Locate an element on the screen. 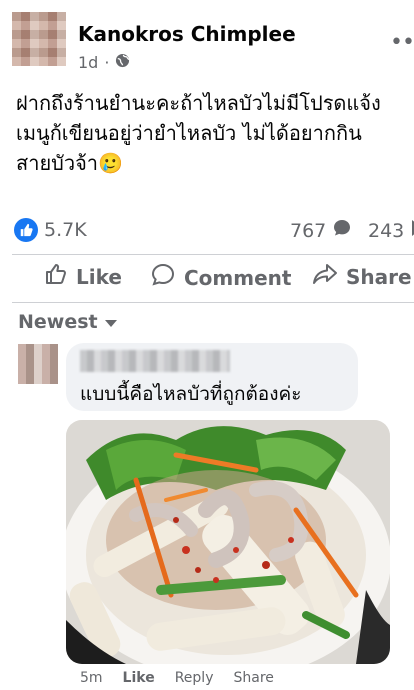 The image size is (414, 690). chevron-down-icon is located at coordinates (111, 322).